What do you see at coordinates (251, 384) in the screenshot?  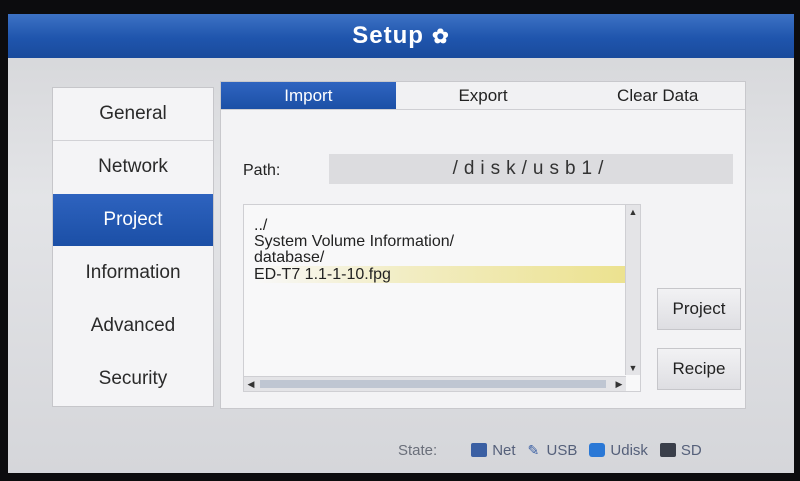 I see `scroll-left-icon: ◀` at bounding box center [251, 384].